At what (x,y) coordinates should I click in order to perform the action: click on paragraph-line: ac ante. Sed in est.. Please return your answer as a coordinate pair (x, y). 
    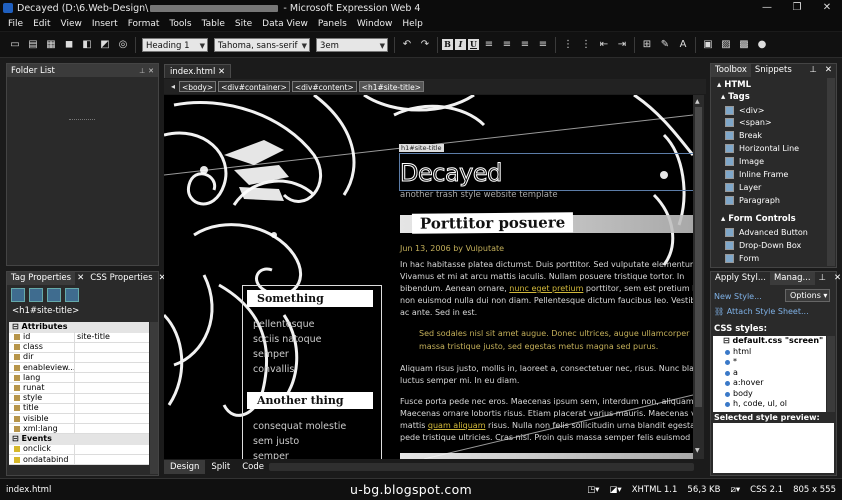
    Looking at the image, I should click on (546, 313).